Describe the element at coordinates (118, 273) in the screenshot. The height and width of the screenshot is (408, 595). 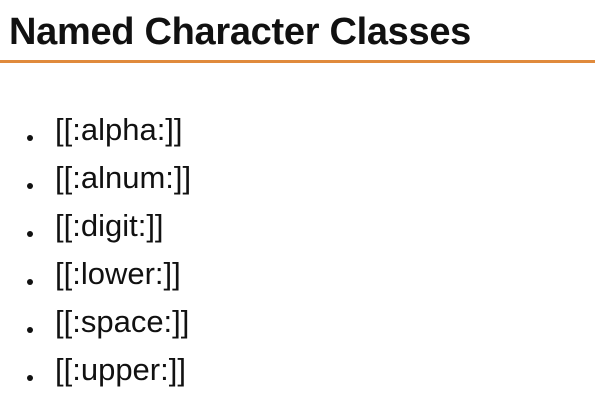
I see `bullet-text: [[:lower:]]` at that location.